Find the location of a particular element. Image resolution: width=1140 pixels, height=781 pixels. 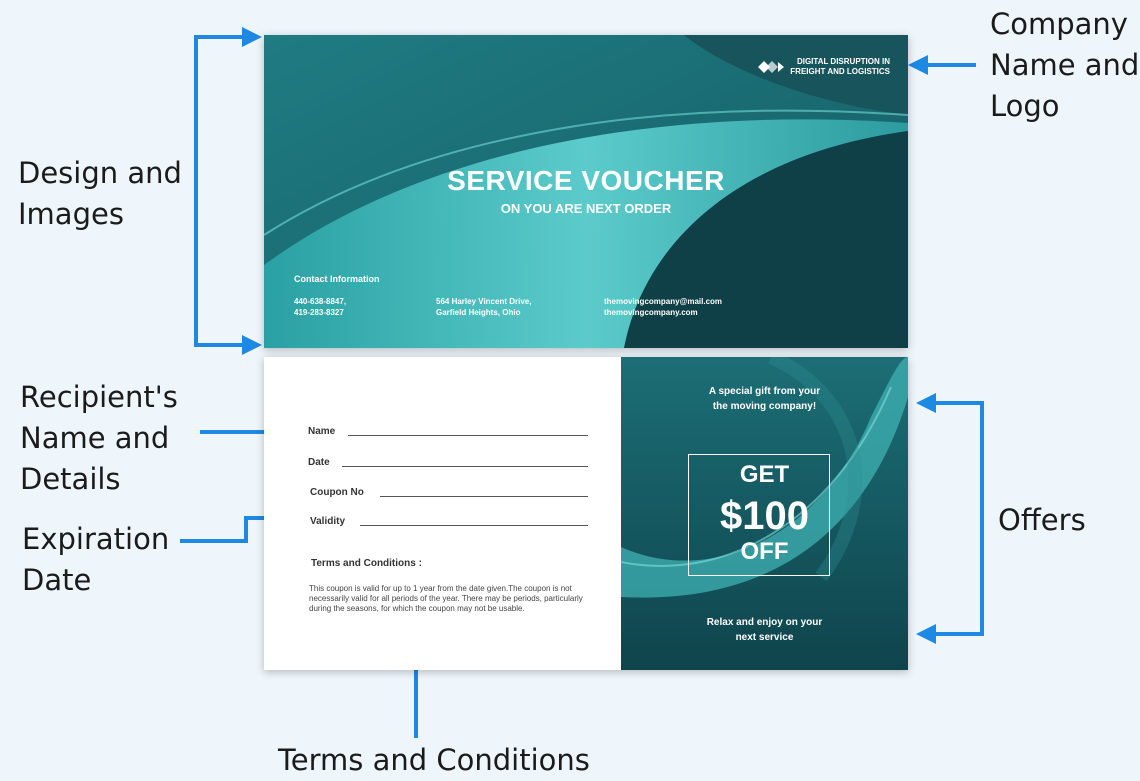

offer-amount: $100 is located at coordinates (764, 516).